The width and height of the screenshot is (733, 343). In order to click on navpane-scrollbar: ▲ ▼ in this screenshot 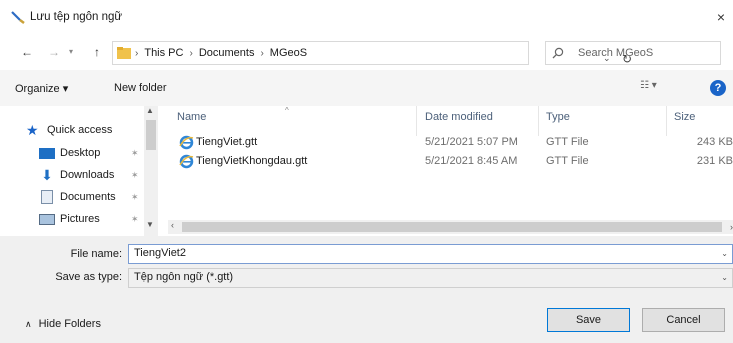, I will do `click(151, 171)`.